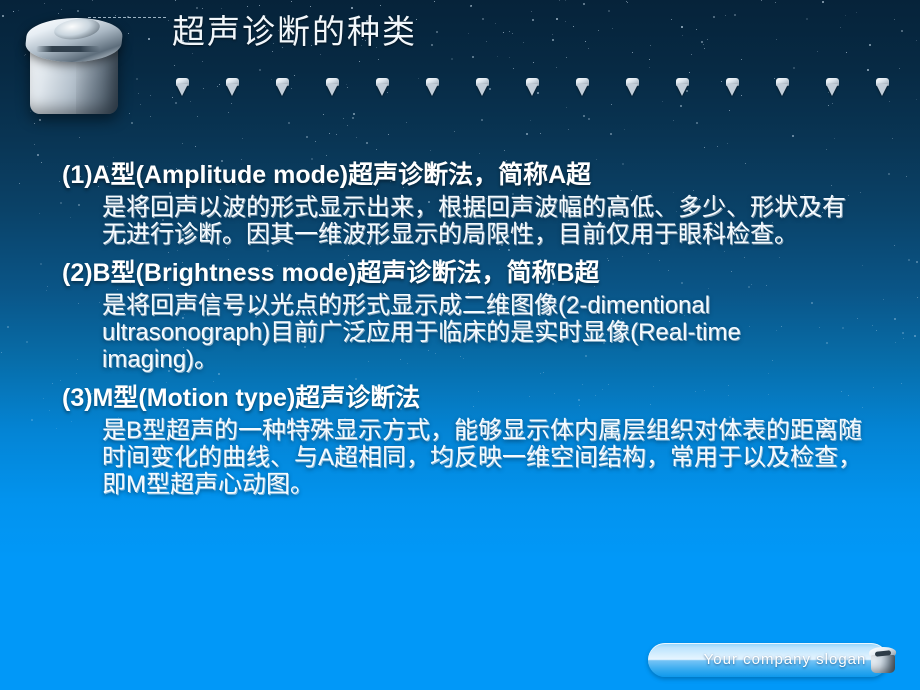 The width and height of the screenshot is (920, 690). I want to click on diamond-decoration-row, so click(460, 89).